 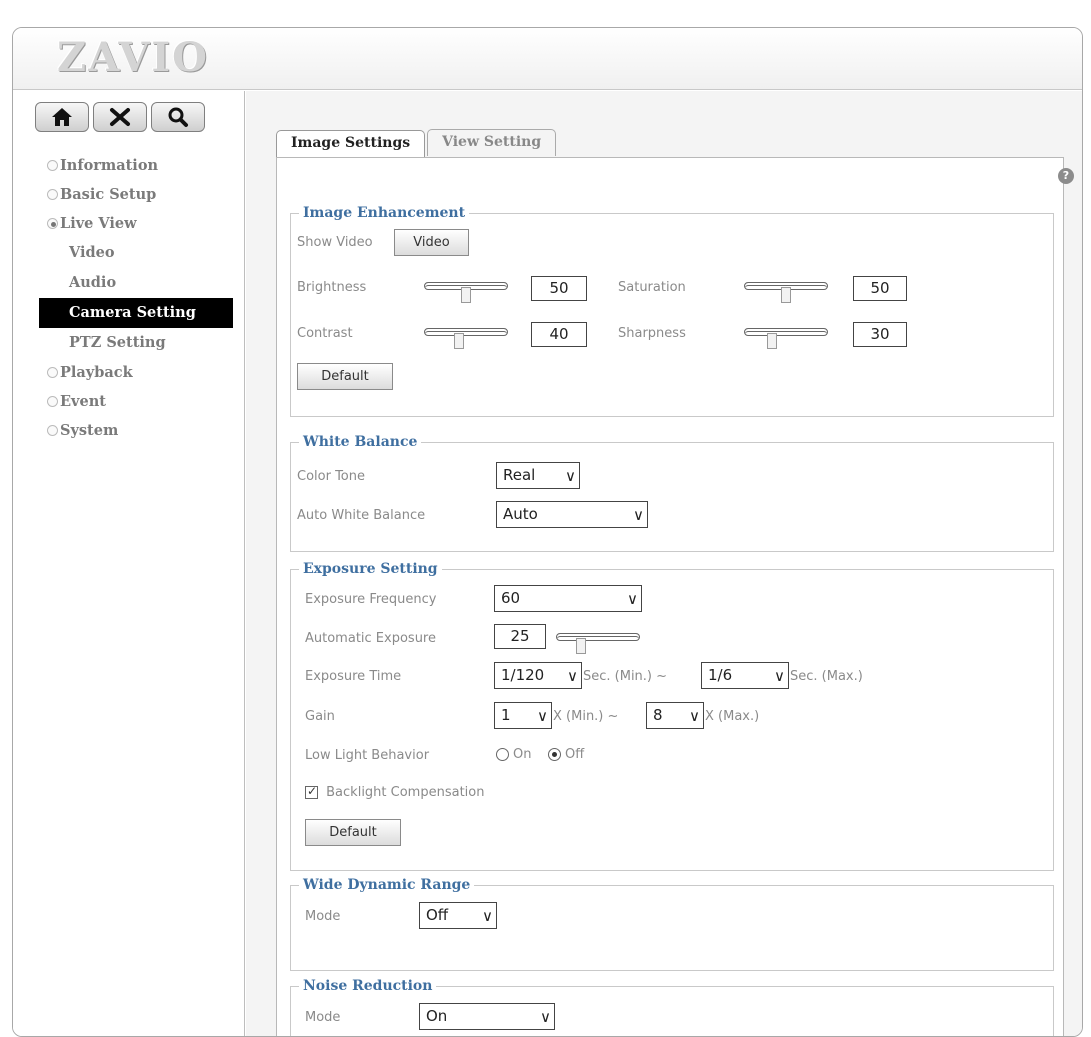 I want to click on wdr-group: Wide Dynamic Range Mode Off ∨, so click(x=672, y=924).